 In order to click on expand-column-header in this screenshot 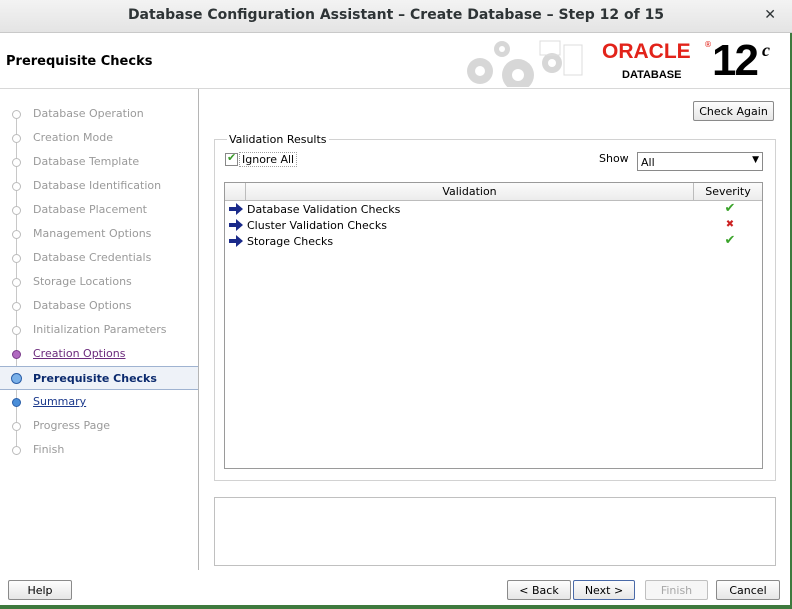, I will do `click(235, 191)`.